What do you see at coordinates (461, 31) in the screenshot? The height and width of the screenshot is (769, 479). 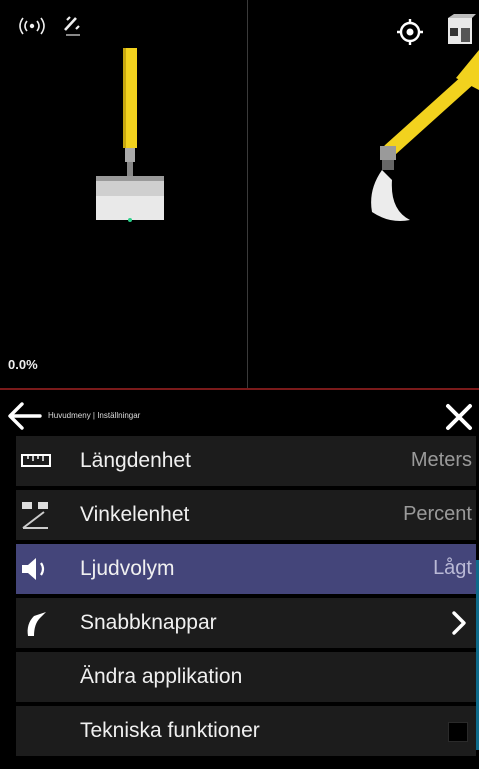 I see `view-cube-icon` at bounding box center [461, 31].